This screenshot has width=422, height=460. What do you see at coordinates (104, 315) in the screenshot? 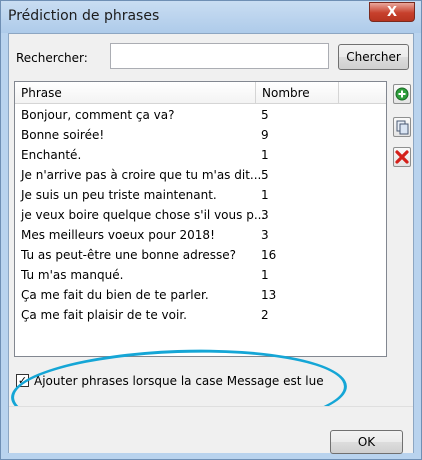
I see `phrase-cell: Ça me fait plaisir de te voir.` at bounding box center [104, 315].